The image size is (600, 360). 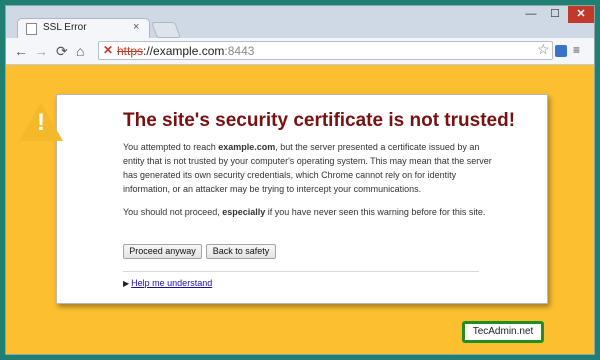 I want to click on watermark-badge: TecAdmin.net, so click(x=503, y=332).